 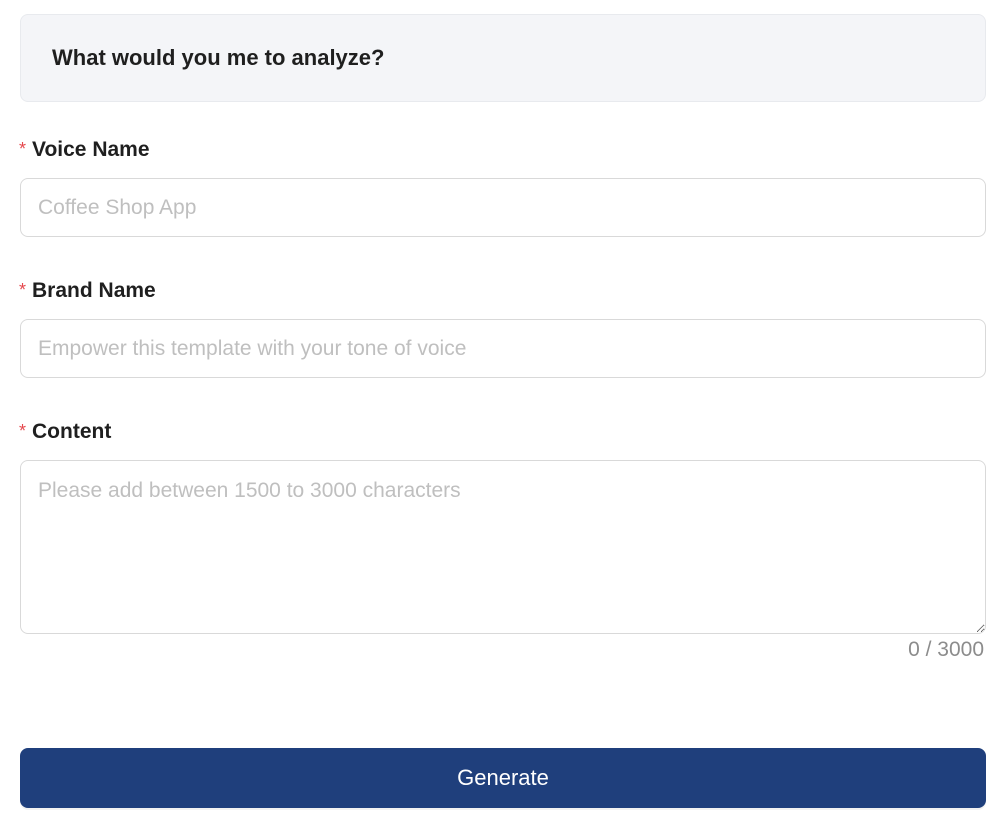 I want to click on brand-name-label: * Brand Name, so click(x=87, y=291).